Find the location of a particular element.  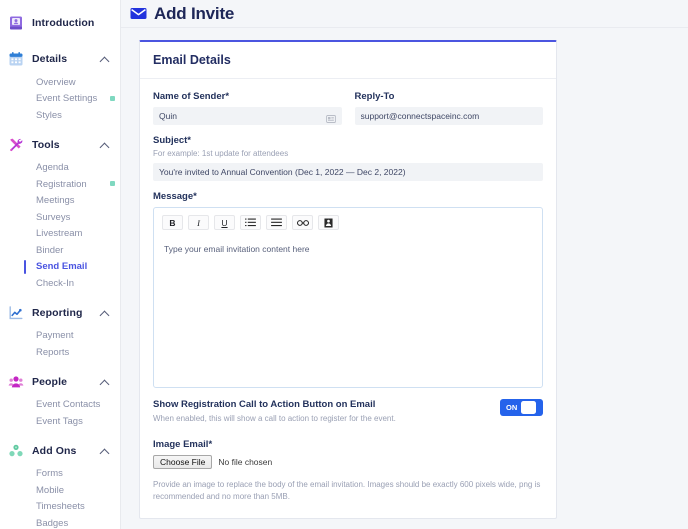

sidebar-item-label: Meetings is located at coordinates (55, 201).